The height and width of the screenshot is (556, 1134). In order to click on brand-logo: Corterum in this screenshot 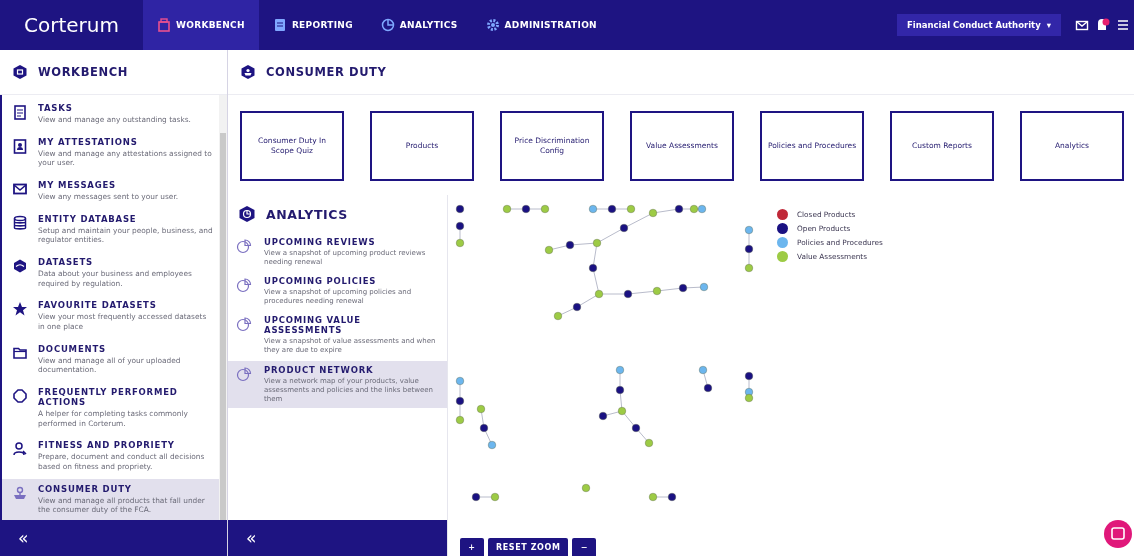, I will do `click(71, 25)`.